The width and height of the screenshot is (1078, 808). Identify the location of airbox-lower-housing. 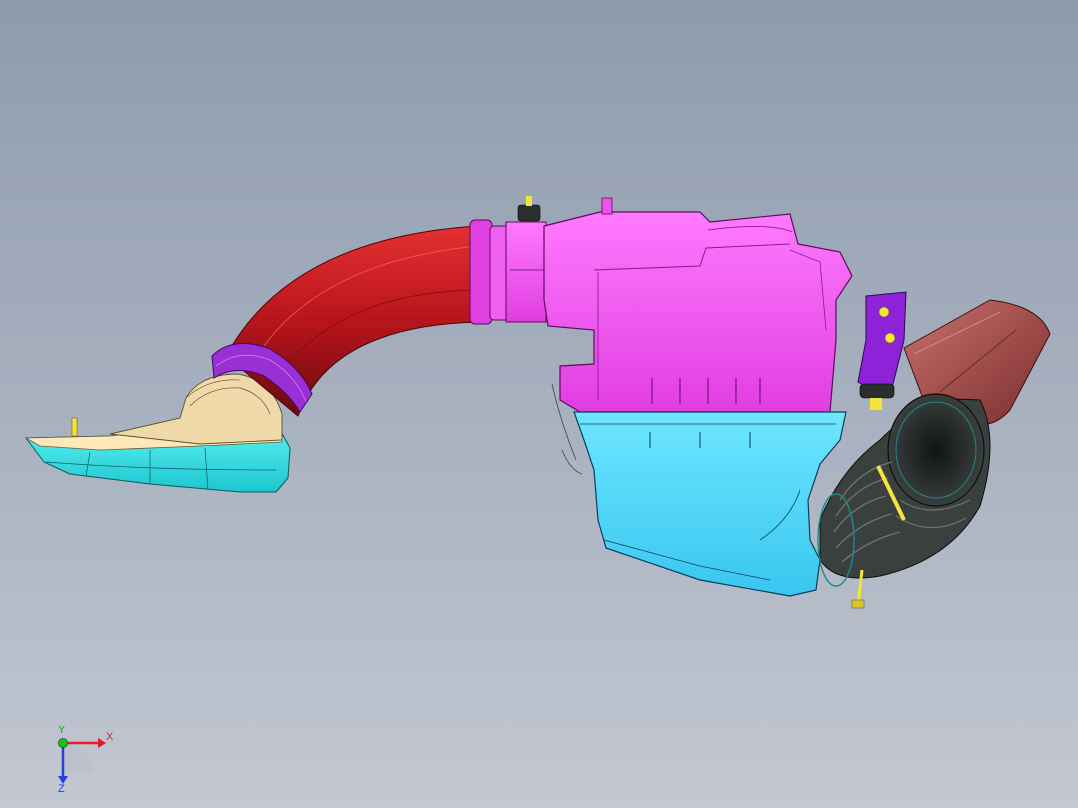
(699, 490).